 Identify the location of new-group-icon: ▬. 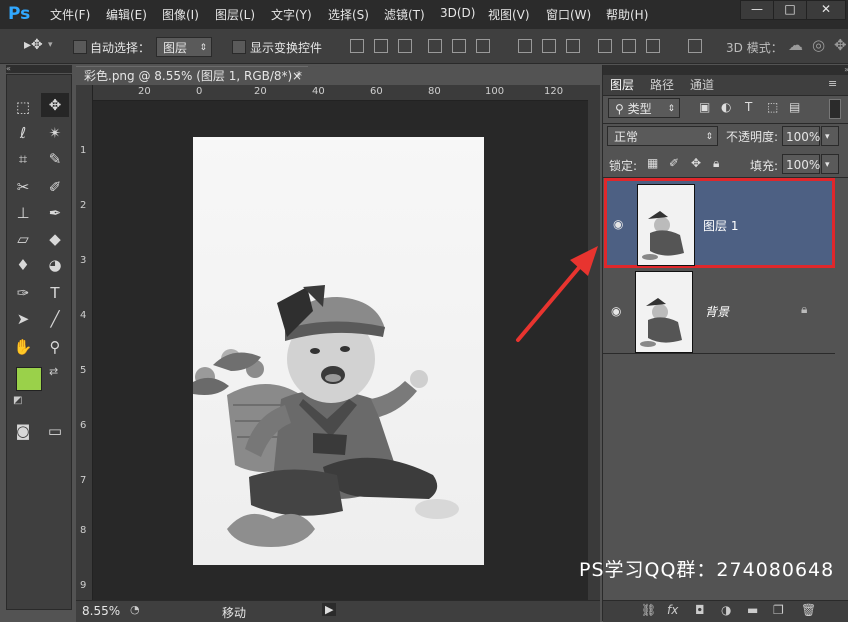
(752, 610).